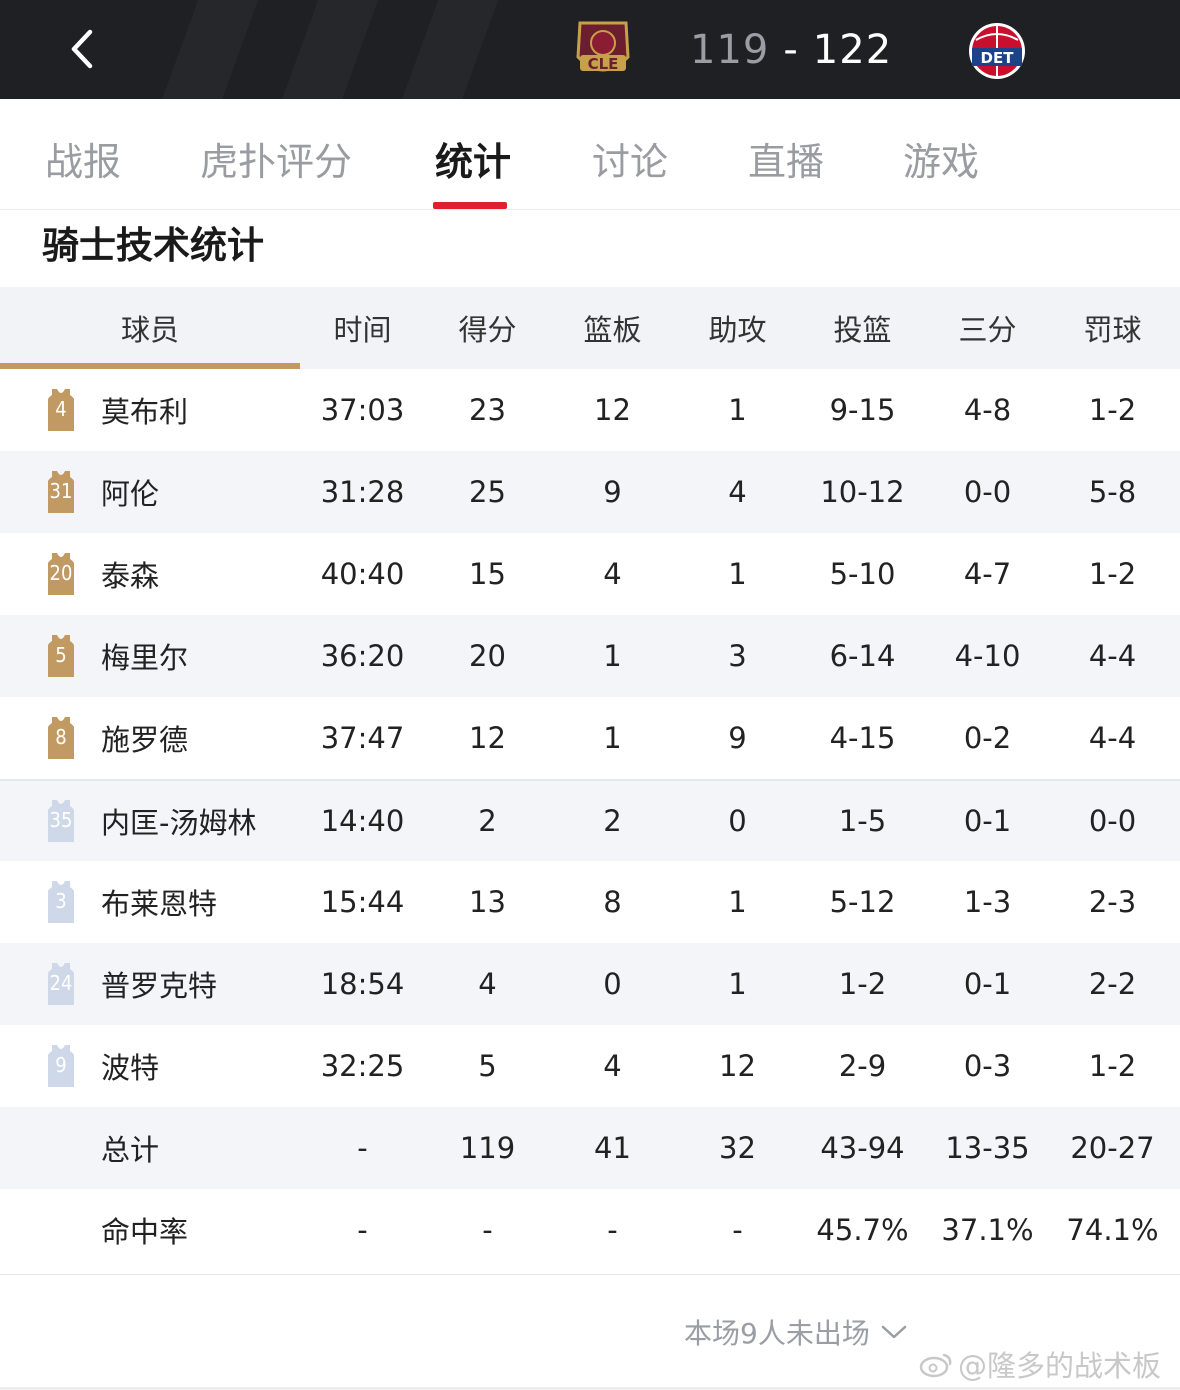  I want to click on column-header-assists: 助攻, so click(737, 328).